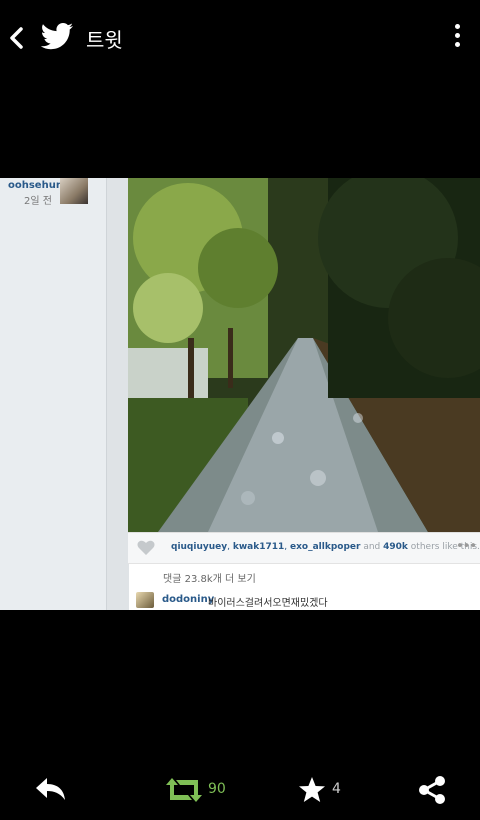 Image resolution: width=480 pixels, height=820 pixels. What do you see at coordinates (38, 201) in the screenshot?
I see `post-time: 2일 전` at bounding box center [38, 201].